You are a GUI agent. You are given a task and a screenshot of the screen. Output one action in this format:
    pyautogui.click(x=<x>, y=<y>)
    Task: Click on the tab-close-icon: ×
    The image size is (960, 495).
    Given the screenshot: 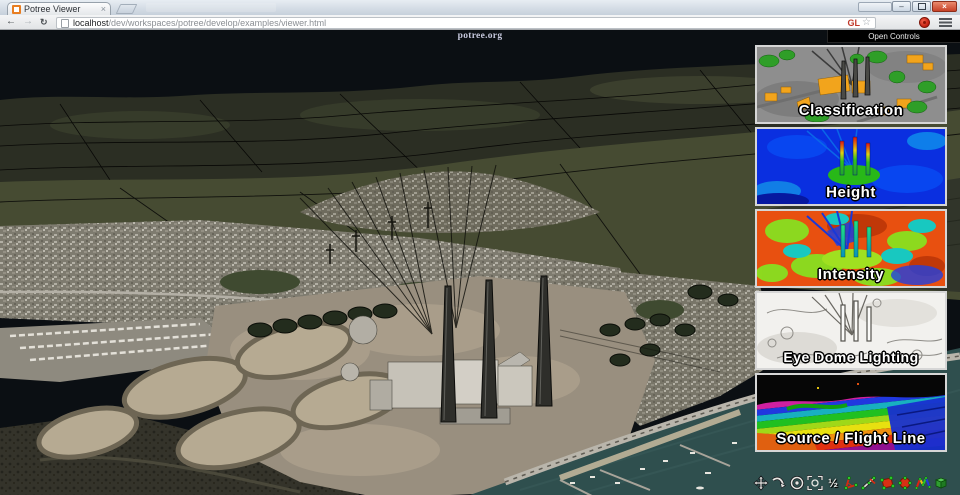 What is the action you would take?
    pyautogui.click(x=103, y=9)
    